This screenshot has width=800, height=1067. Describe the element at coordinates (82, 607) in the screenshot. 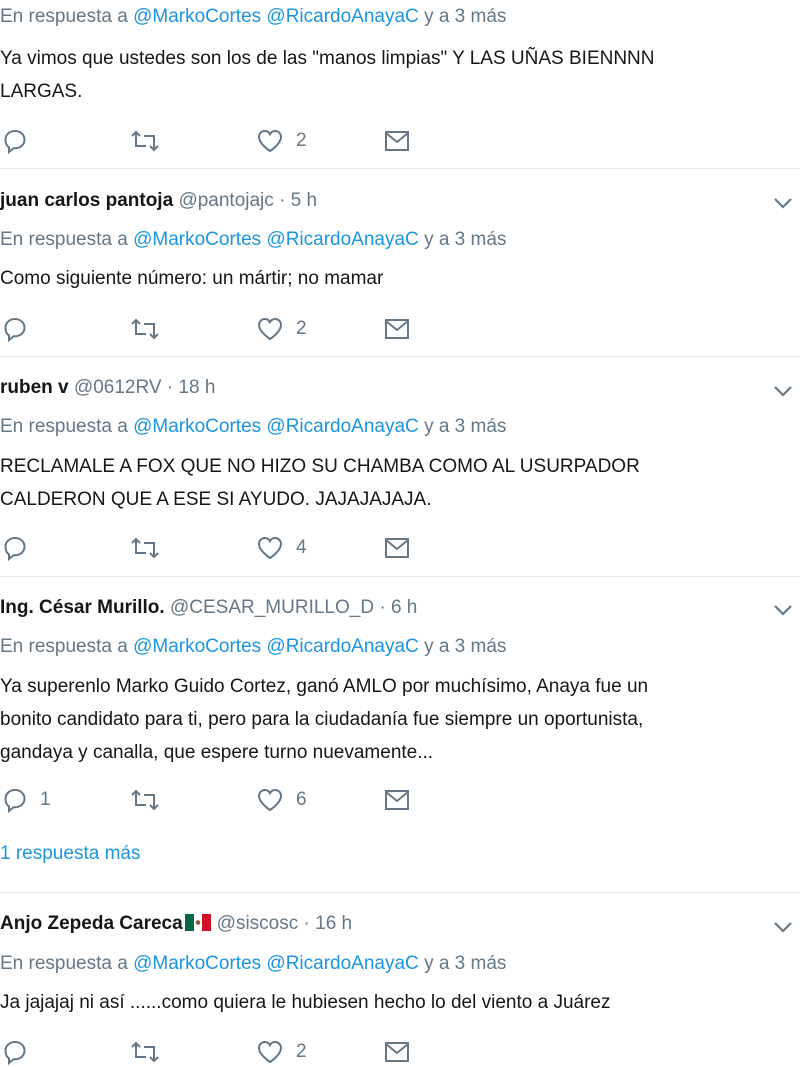

I see `user-name: Ing. César Murillo.` at that location.